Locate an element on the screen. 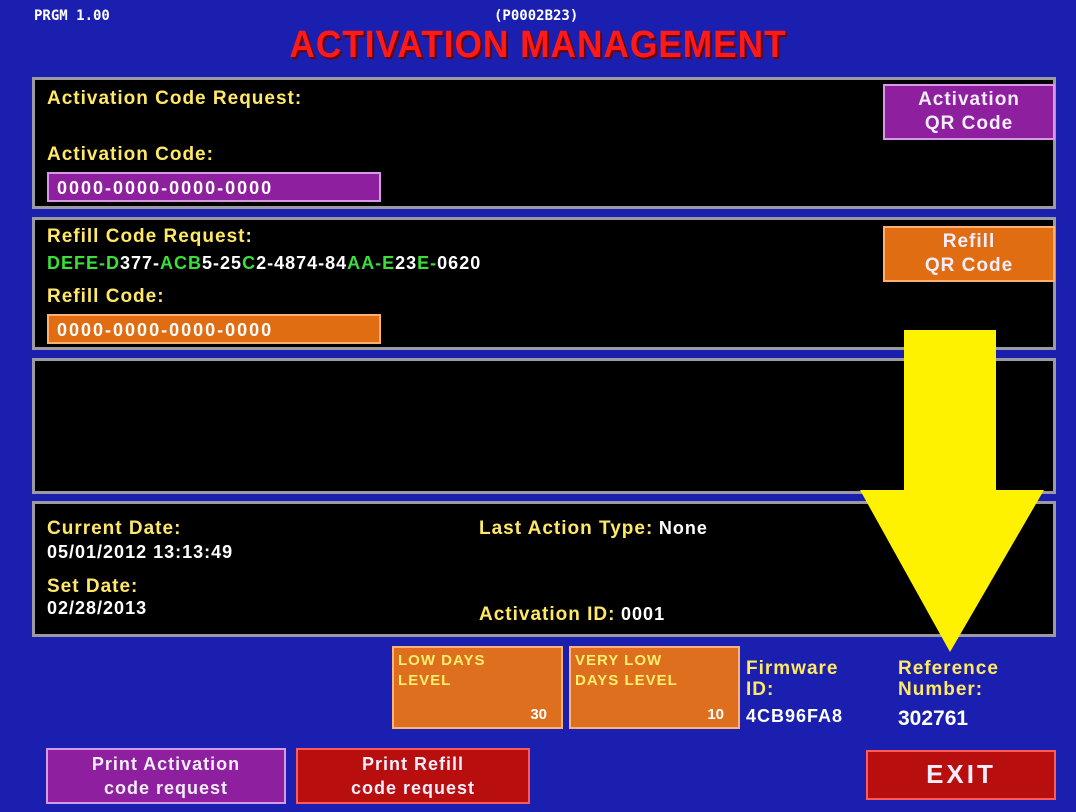 Image resolution: width=1076 pixels, height=812 pixels. current-date-label: Current Date: is located at coordinates (114, 528).